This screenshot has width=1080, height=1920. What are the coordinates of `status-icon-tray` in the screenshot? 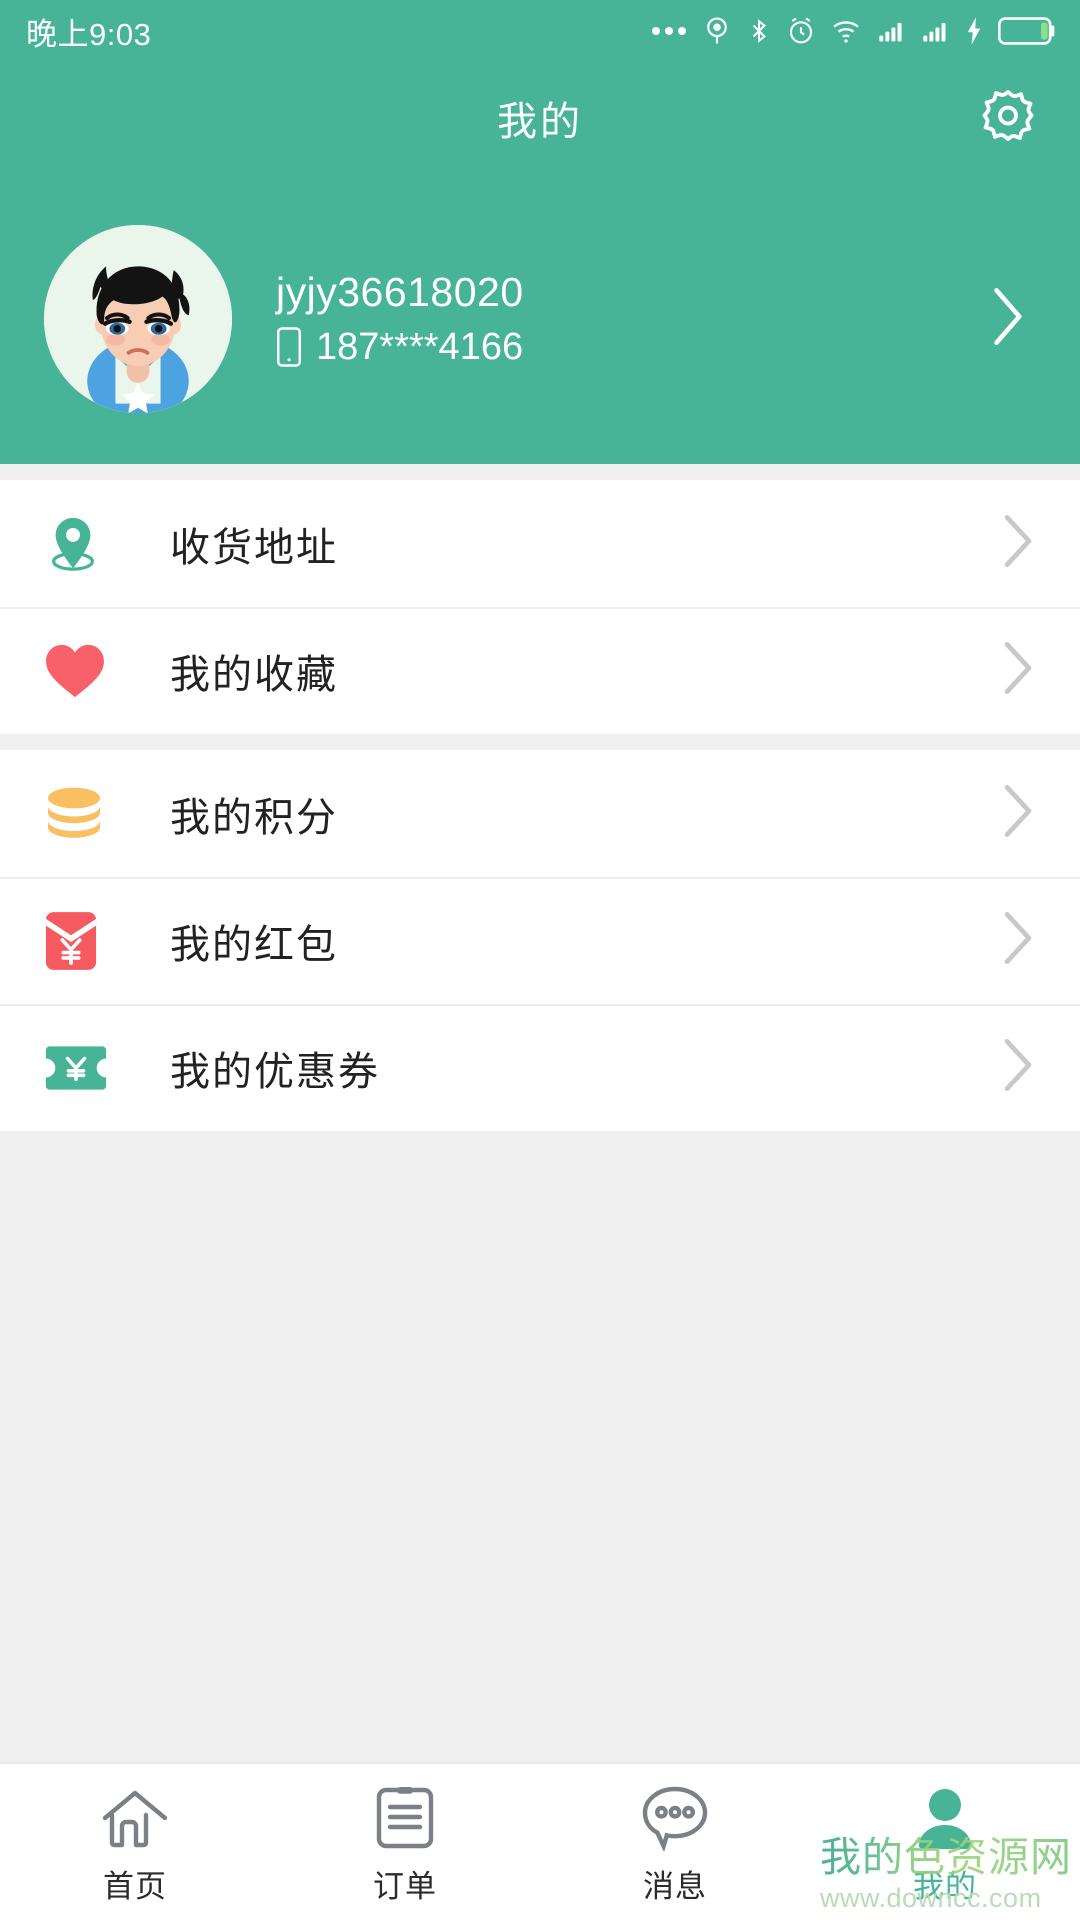 It's located at (855, 31).